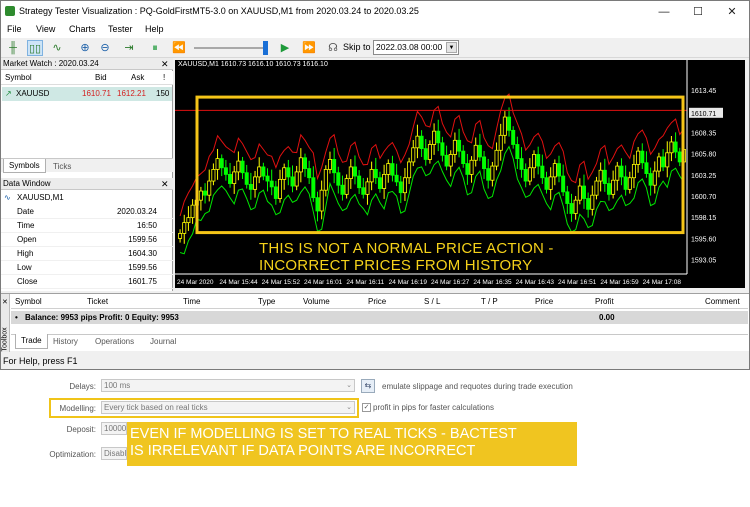  What do you see at coordinates (13, 48) in the screenshot?
I see `bar-chart-icon: ╫` at bounding box center [13, 48].